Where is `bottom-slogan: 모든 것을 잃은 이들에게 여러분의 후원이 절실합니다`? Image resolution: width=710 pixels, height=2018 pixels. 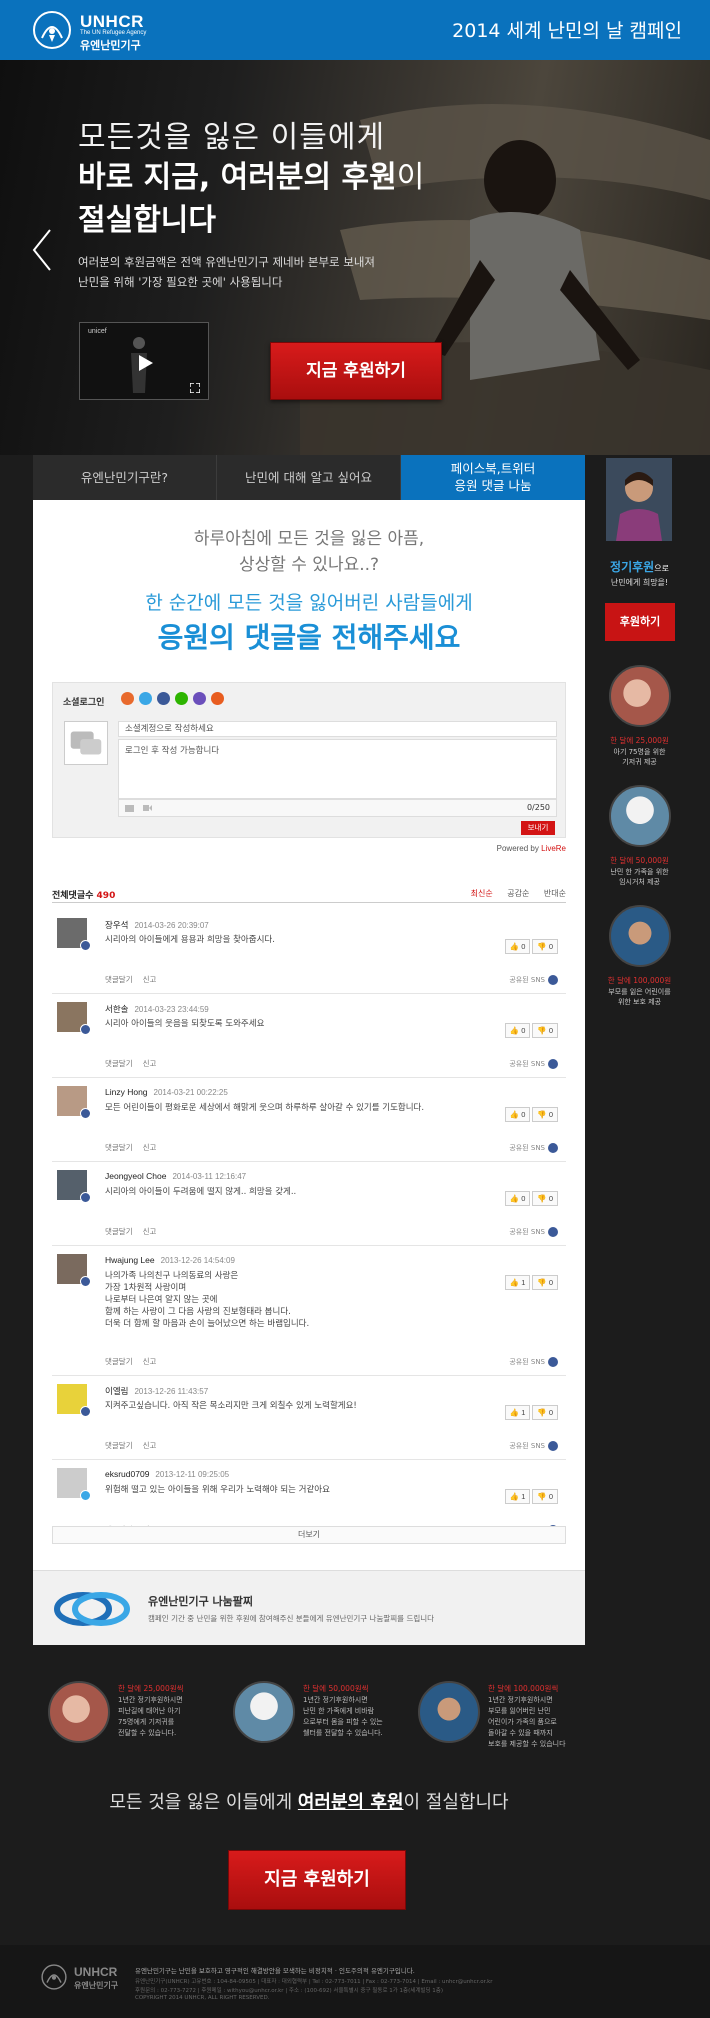 bottom-slogan: 모든 것을 잃은 이들에게 여러분의 후원이 절실합니다 is located at coordinates (309, 1801).